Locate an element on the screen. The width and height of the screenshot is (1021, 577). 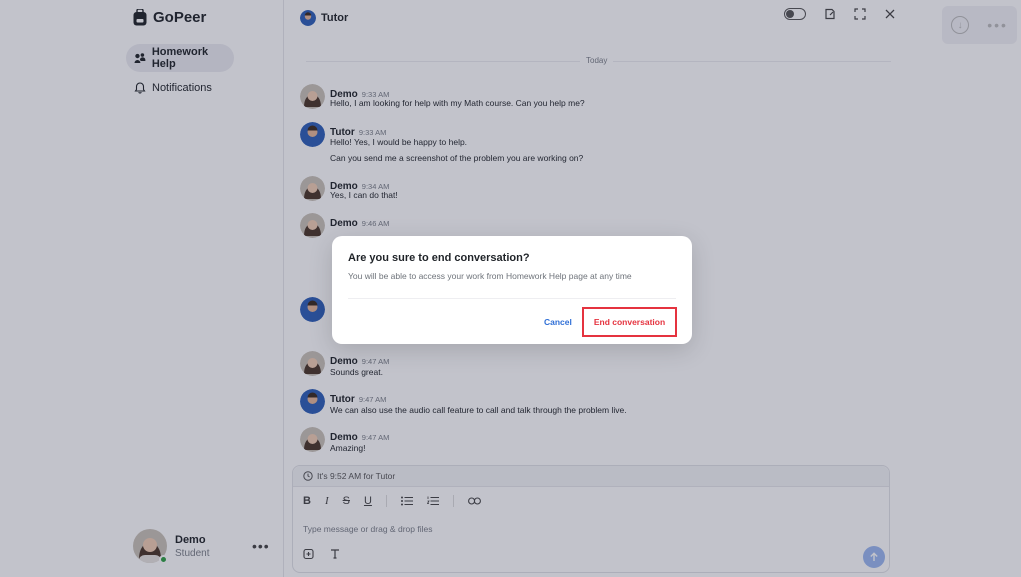
cancel-button: Cancel is located at coordinates (558, 322).